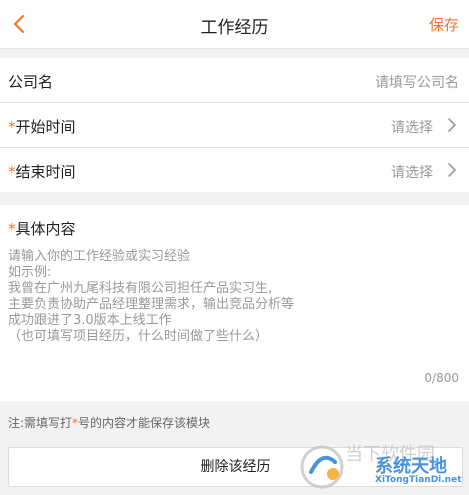  Describe the element at coordinates (42, 127) in the screenshot. I see `start-time-label: *开始时间` at that location.